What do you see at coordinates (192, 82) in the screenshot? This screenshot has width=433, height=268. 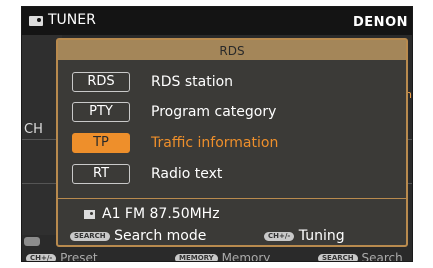 I see `option-label: RDS station` at bounding box center [192, 82].